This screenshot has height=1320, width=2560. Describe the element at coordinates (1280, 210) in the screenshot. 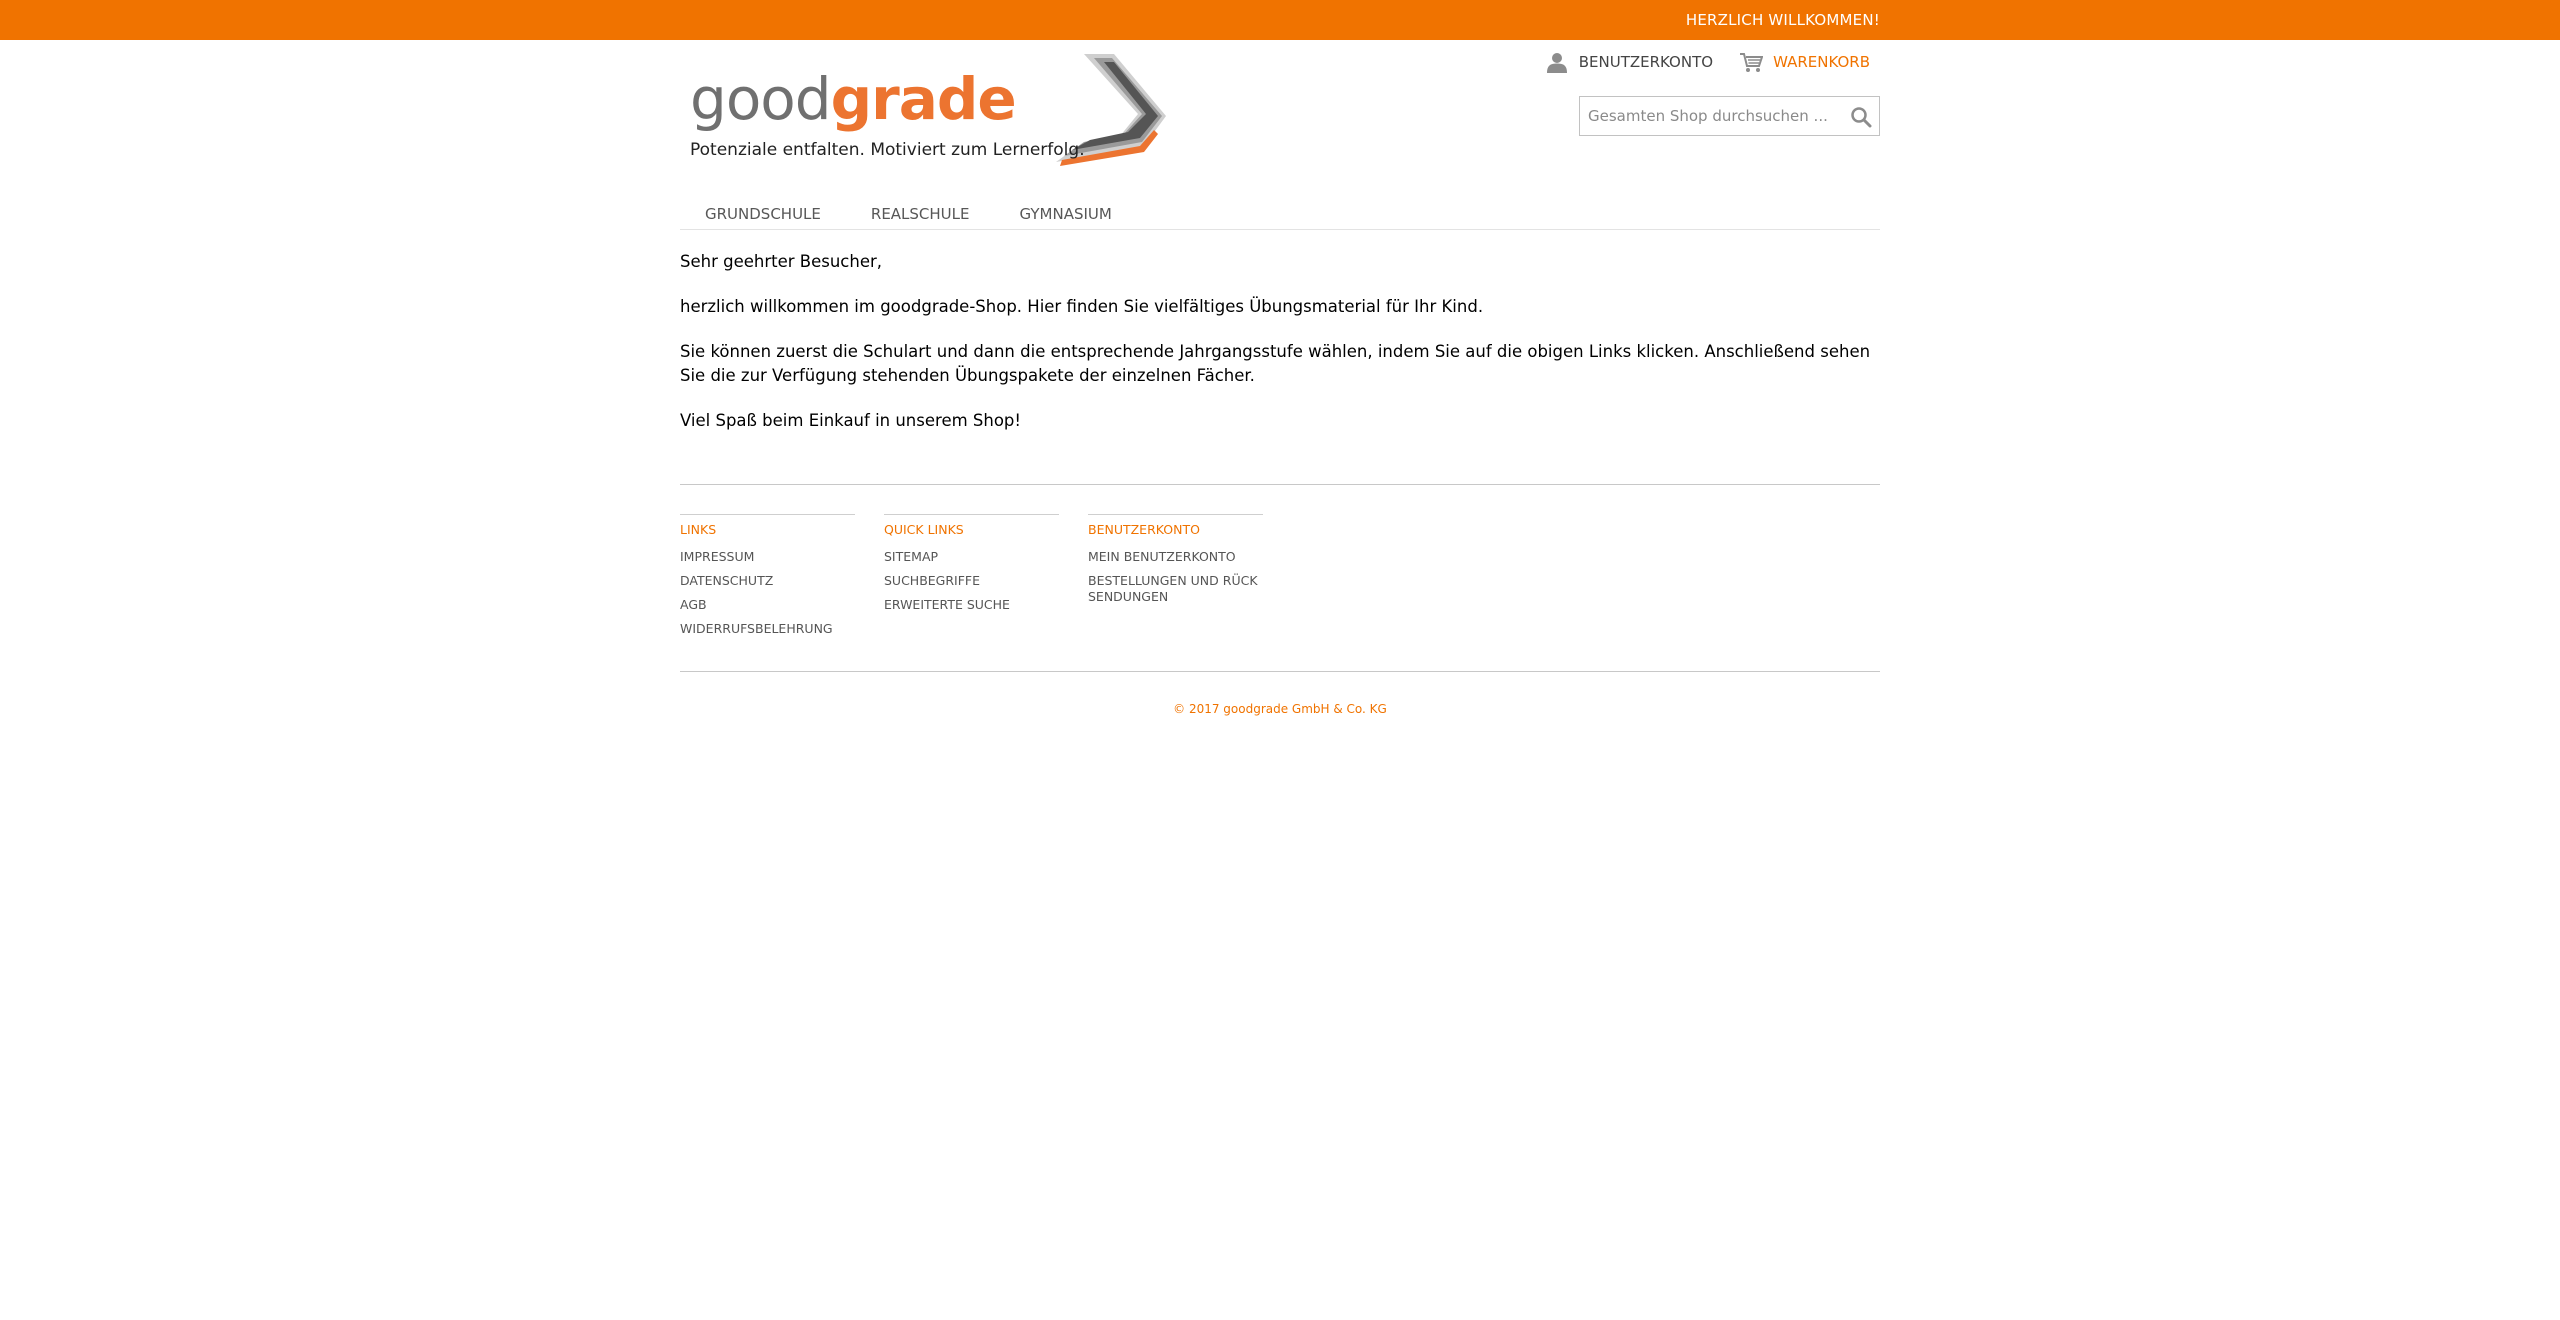

I see `main-navigation: GRUNDSCHULE REALSCHULE GYMNASIUM` at that location.